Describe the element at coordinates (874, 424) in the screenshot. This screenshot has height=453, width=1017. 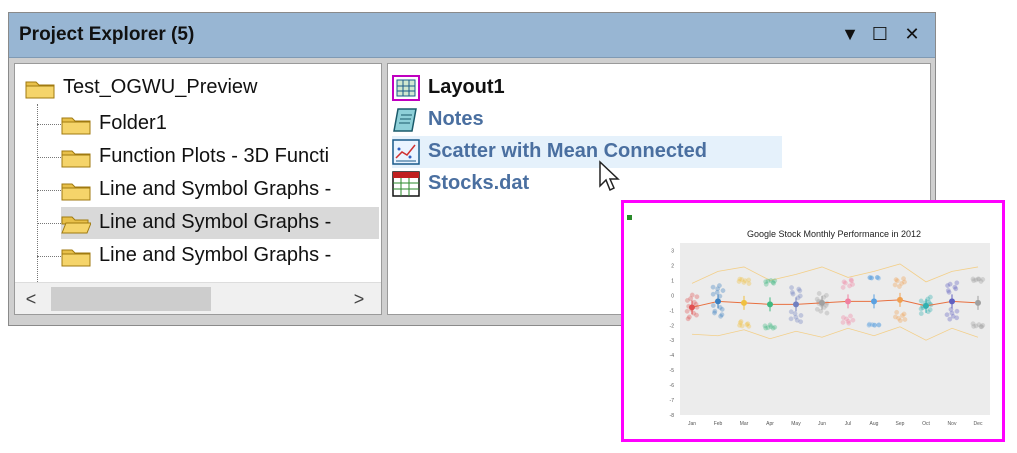
I see `x-tick-label: Aug` at that location.